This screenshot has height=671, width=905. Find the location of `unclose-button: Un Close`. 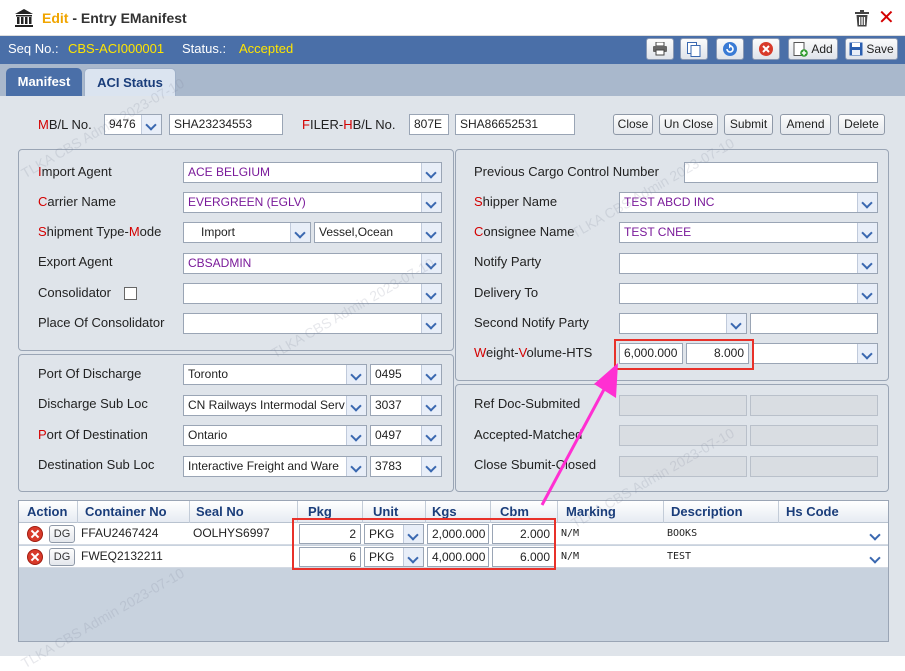

unclose-button: Un Close is located at coordinates (688, 124).